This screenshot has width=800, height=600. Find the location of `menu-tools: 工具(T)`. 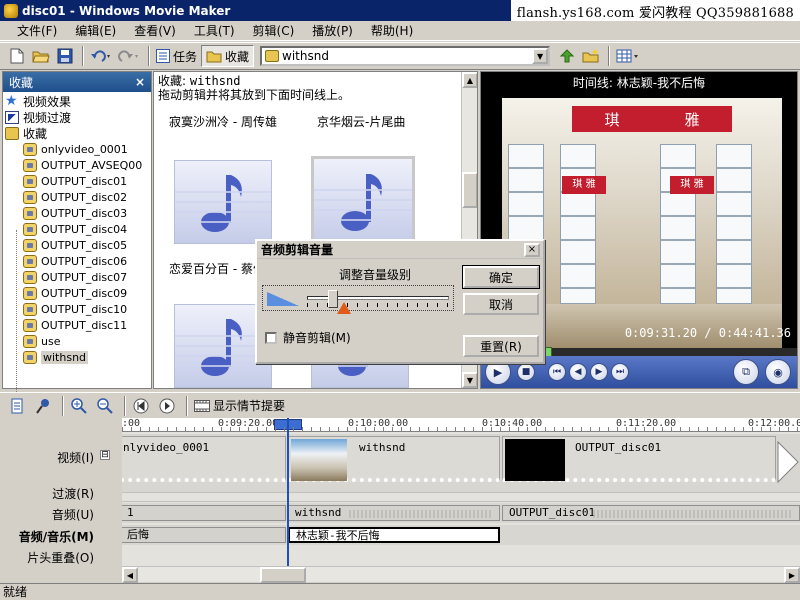

menu-tools: 工具(T) is located at coordinates (214, 30).